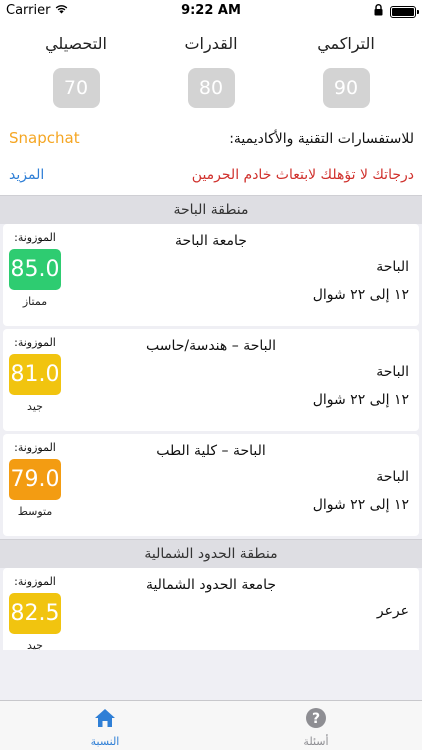  What do you see at coordinates (76, 43) in the screenshot?
I see `score-label: التحصيلي` at bounding box center [76, 43].